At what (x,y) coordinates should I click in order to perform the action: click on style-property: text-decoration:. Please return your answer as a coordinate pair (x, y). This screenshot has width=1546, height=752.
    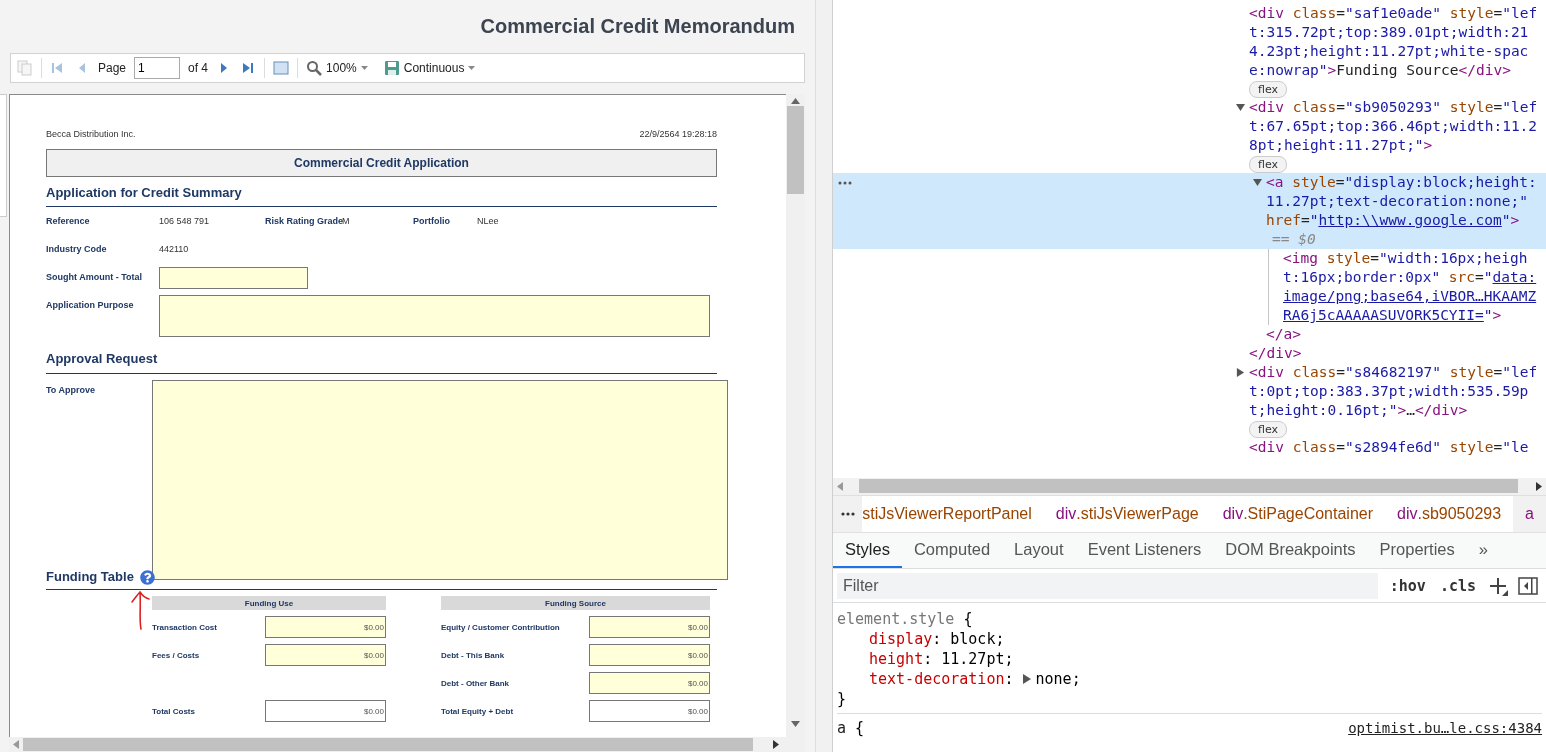
    Looking at the image, I should click on (946, 679).